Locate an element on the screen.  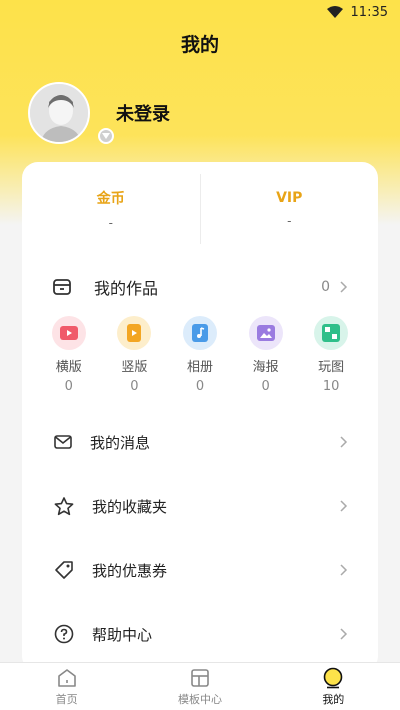
works-item-poster: 海报 0 is located at coordinates (266, 355).